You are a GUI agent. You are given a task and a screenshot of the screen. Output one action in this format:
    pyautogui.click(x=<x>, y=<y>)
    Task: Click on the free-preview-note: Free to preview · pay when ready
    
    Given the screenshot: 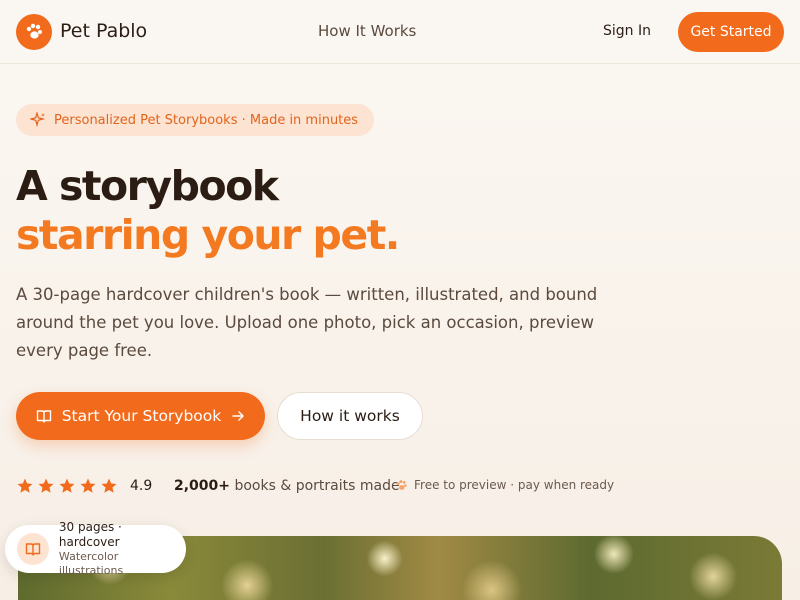 What is the action you would take?
    pyautogui.click(x=504, y=485)
    